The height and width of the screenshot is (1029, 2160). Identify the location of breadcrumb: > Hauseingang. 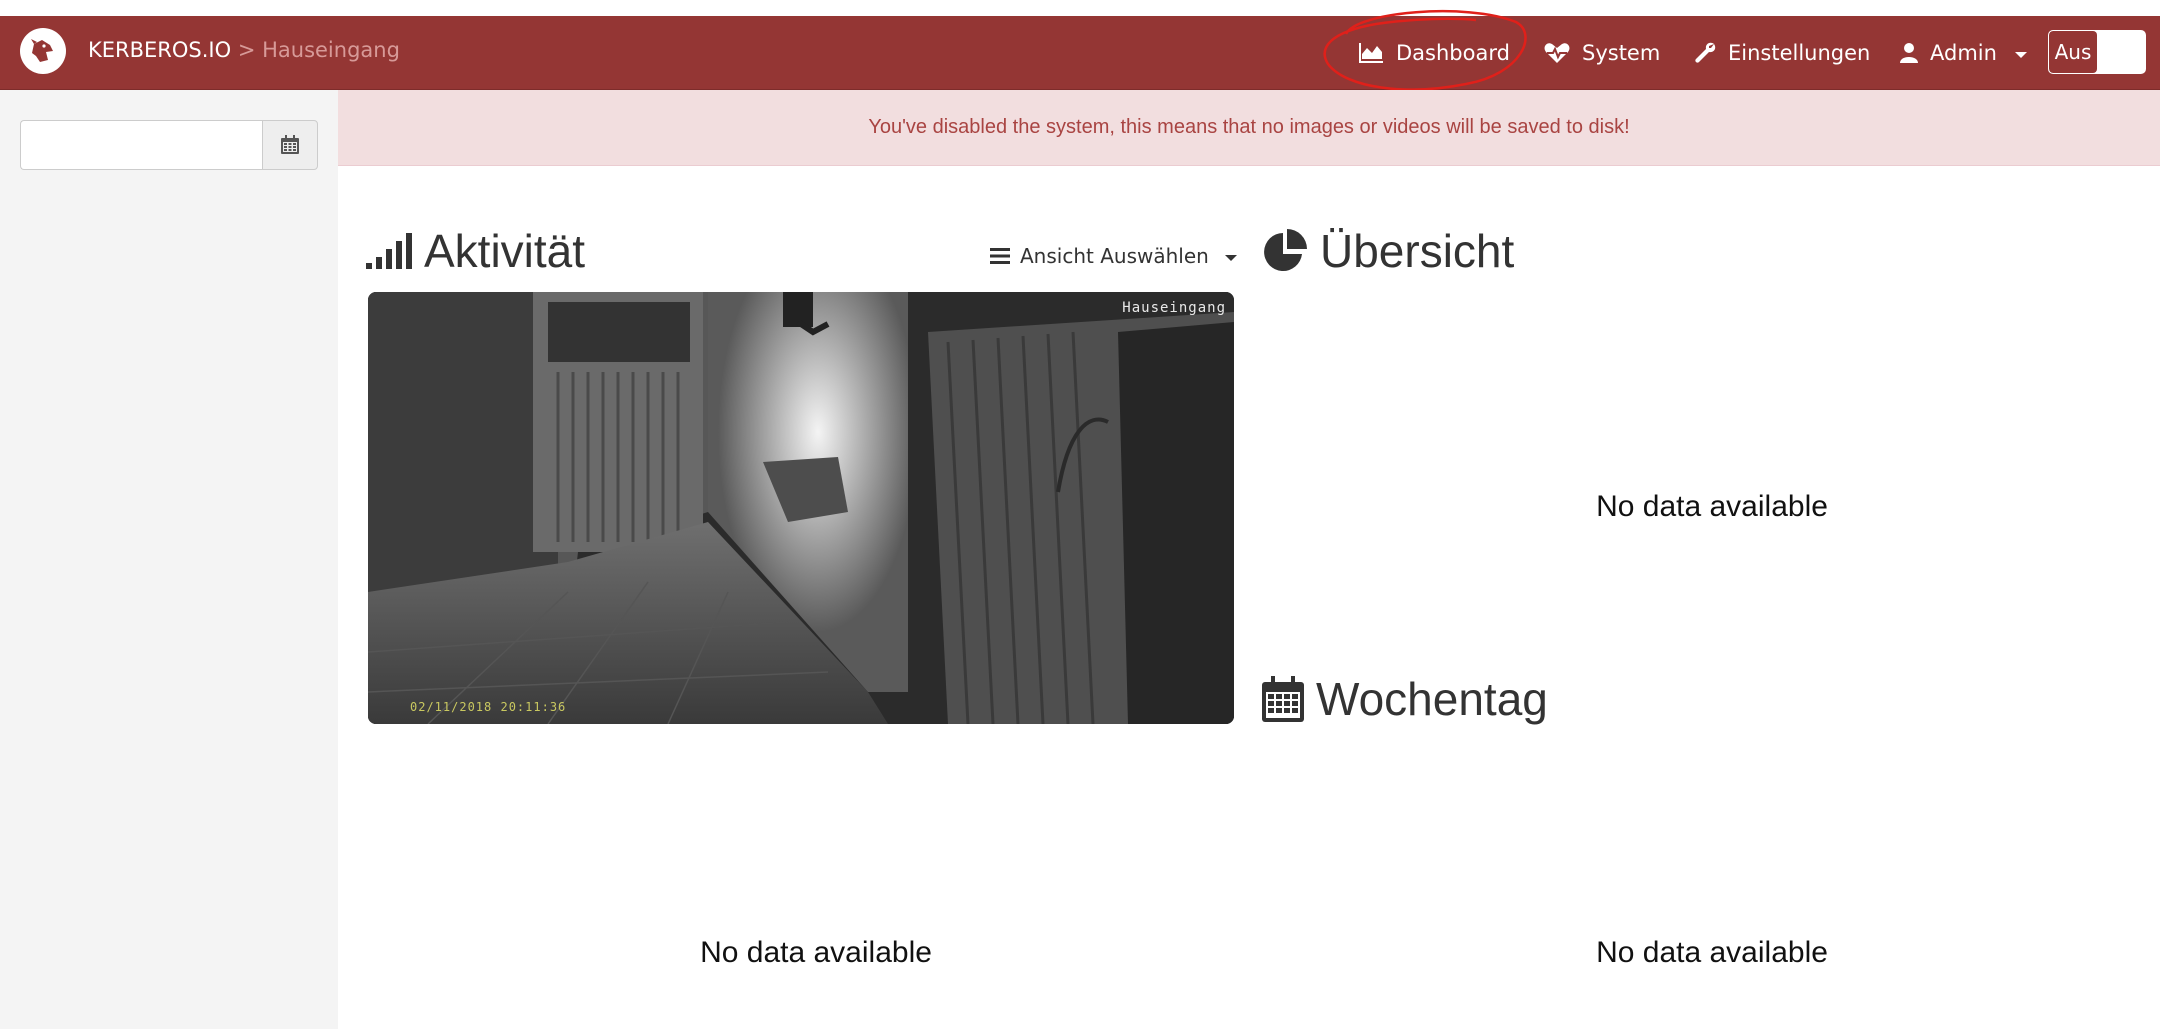
(315, 50).